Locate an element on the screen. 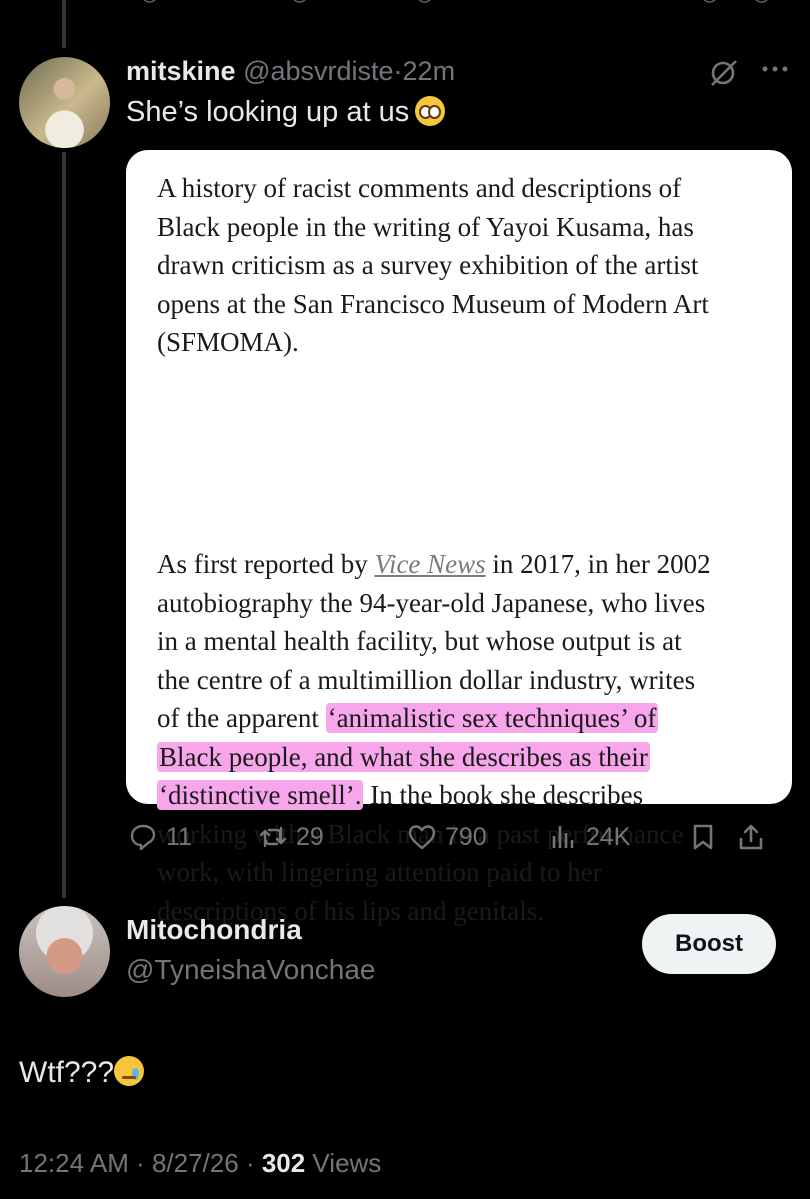 The image size is (810, 1199). article-text: As first reported by is located at coordinates (266, 564).